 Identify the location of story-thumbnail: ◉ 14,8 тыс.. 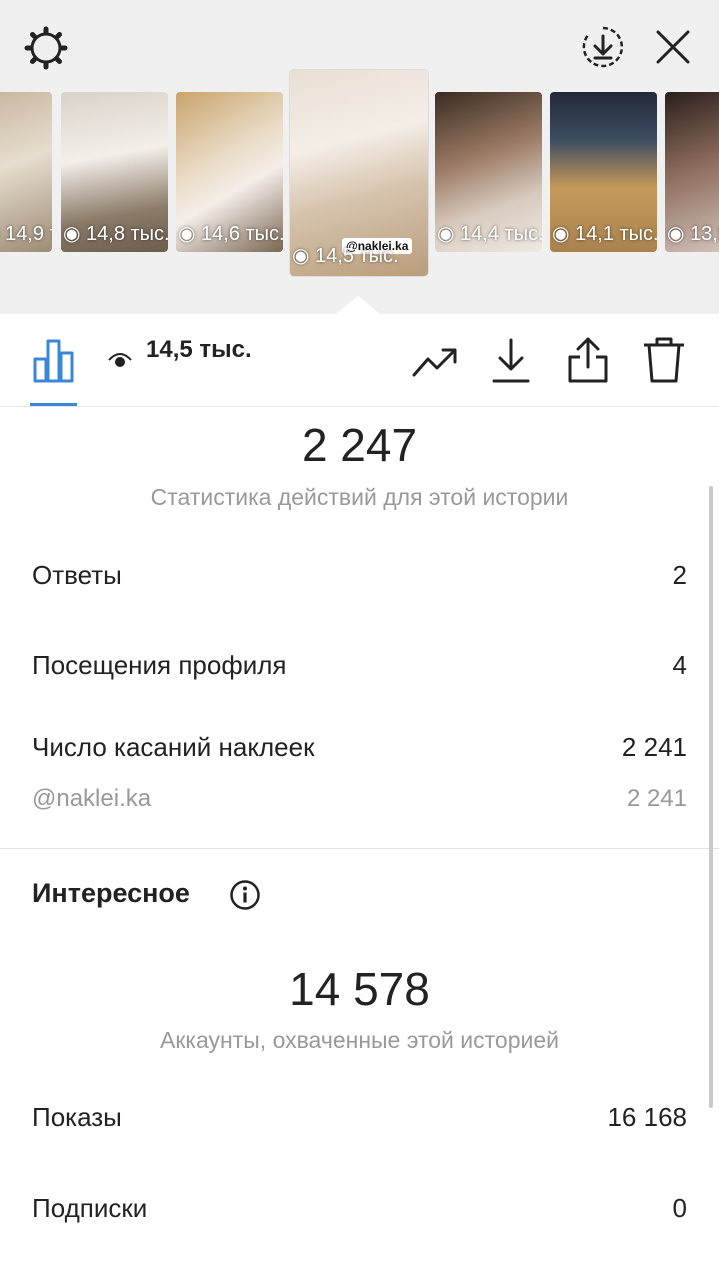
(114, 172).